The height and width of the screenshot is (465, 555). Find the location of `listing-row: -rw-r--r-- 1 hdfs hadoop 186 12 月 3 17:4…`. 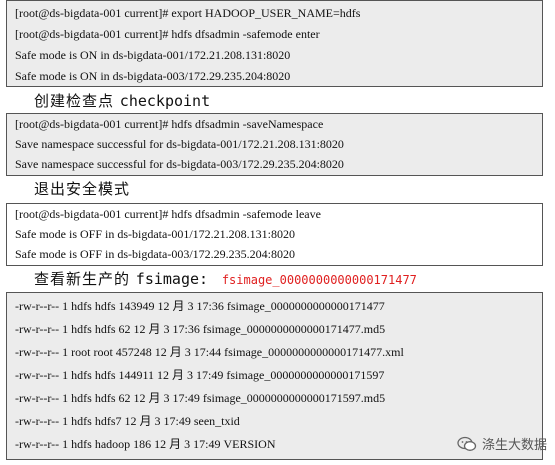

listing-row: -rw-r--r-- 1 hdfs hadoop 186 12 月 3 17:4… is located at coordinates (145, 444).